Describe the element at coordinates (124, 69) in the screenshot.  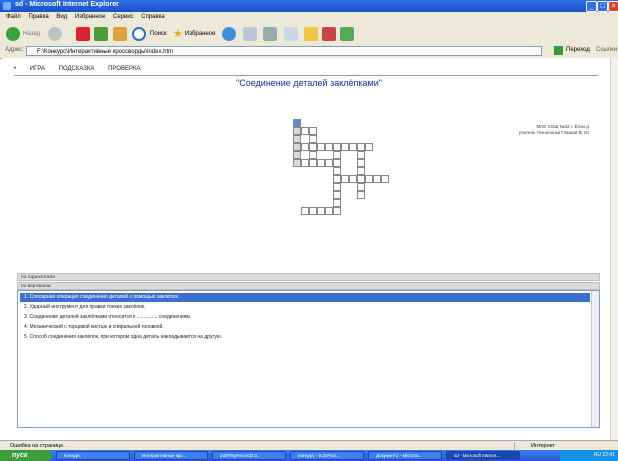
I see `nav-check: ПРОВЕРКА` at that location.